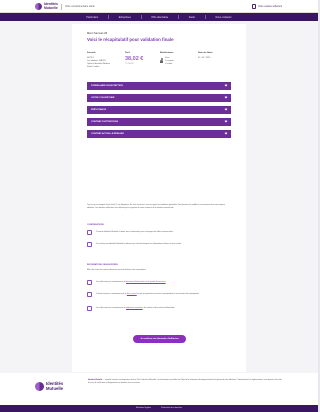 This screenshot has width=320, height=412. Describe the element at coordinates (143, 408) in the screenshot. I see `legal-link: Mentions légales` at that location.